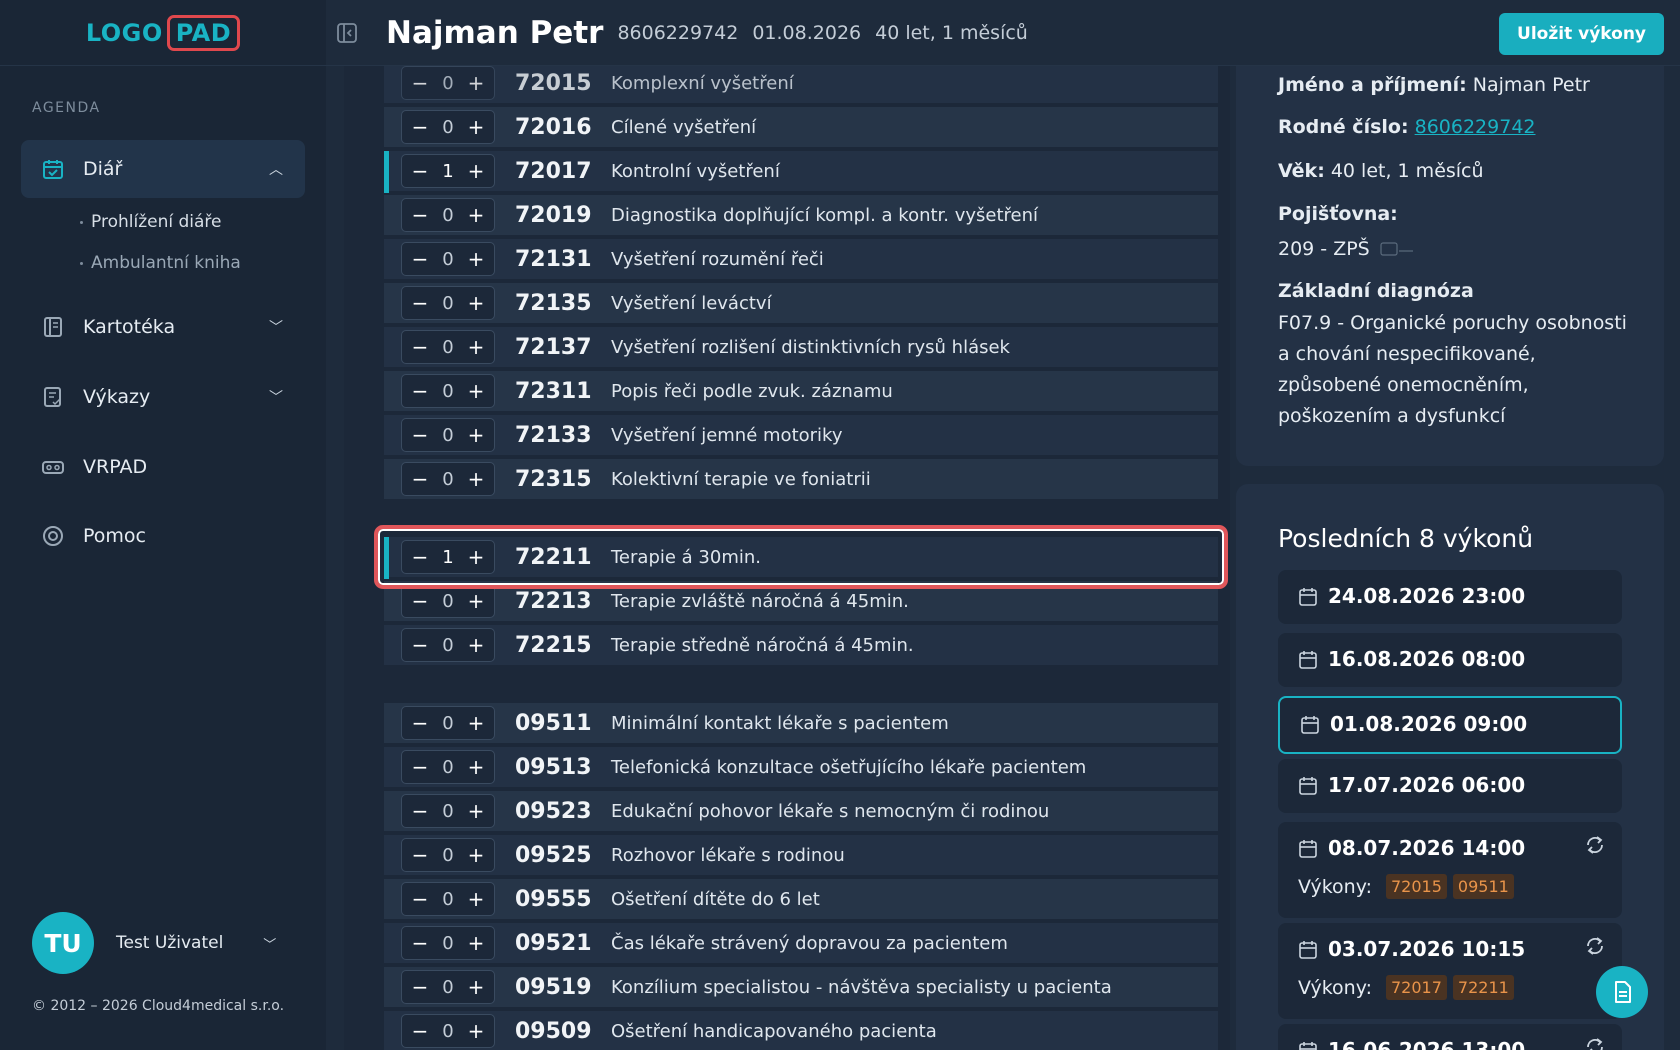 The image size is (1680, 1050). Describe the element at coordinates (801, 392) in the screenshot. I see `procedure-row: −0 +72311 Popis řeči podle zvuk. záznamu` at that location.